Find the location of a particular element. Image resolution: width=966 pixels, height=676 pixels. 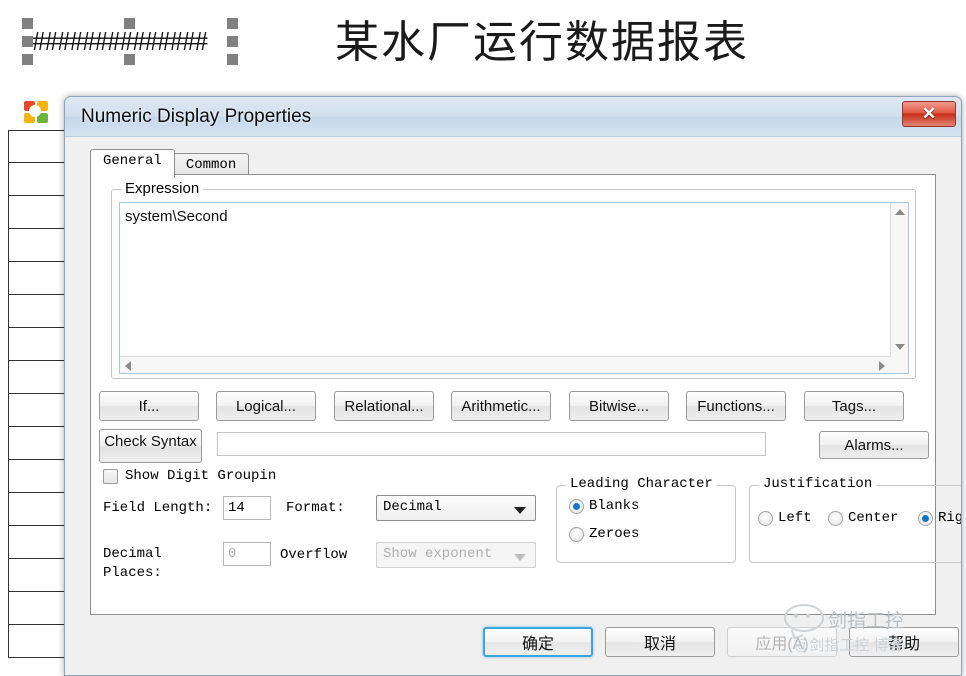

leading-character-label: Leading Character is located at coordinates (641, 484).